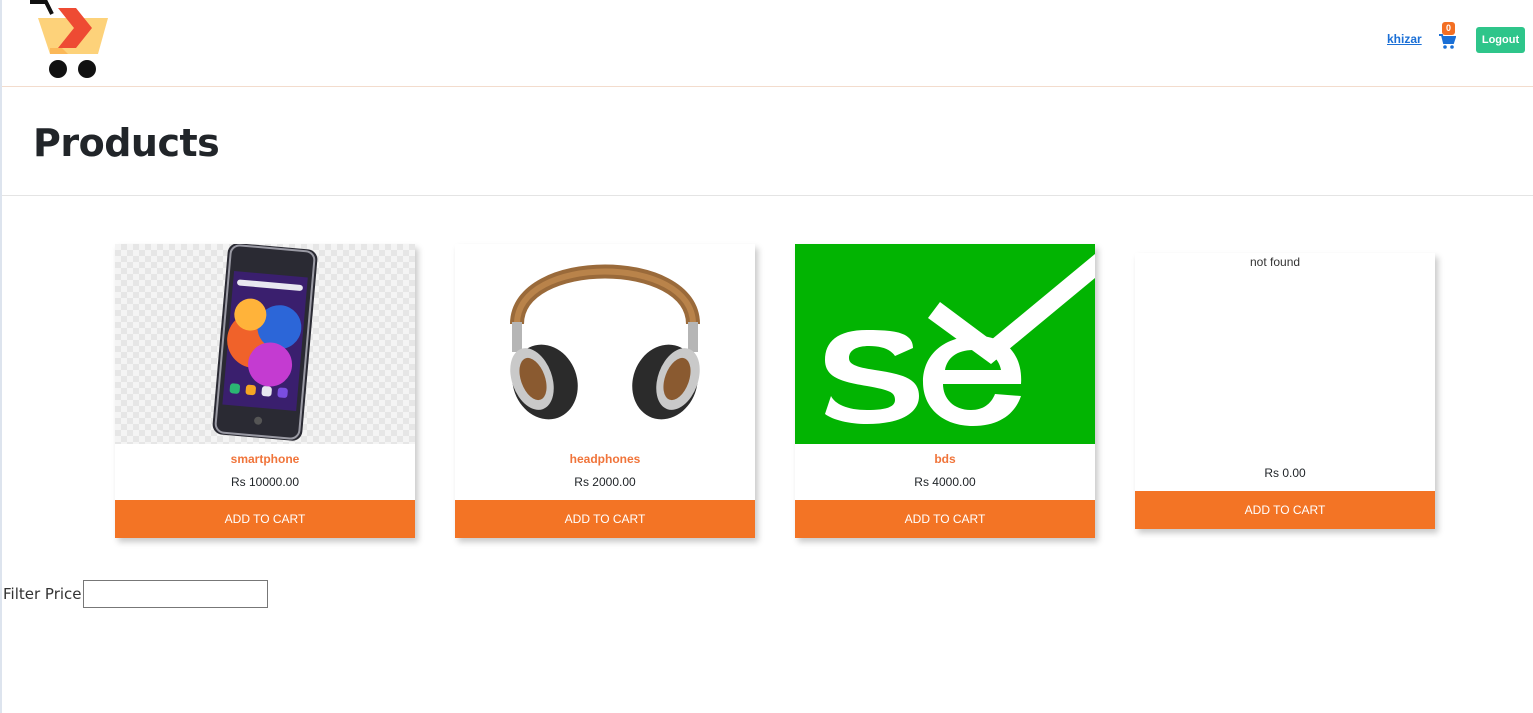 Image resolution: width=1533 pixels, height=713 pixels. Describe the element at coordinates (605, 459) in the screenshot. I see `product-name: headphones` at that location.